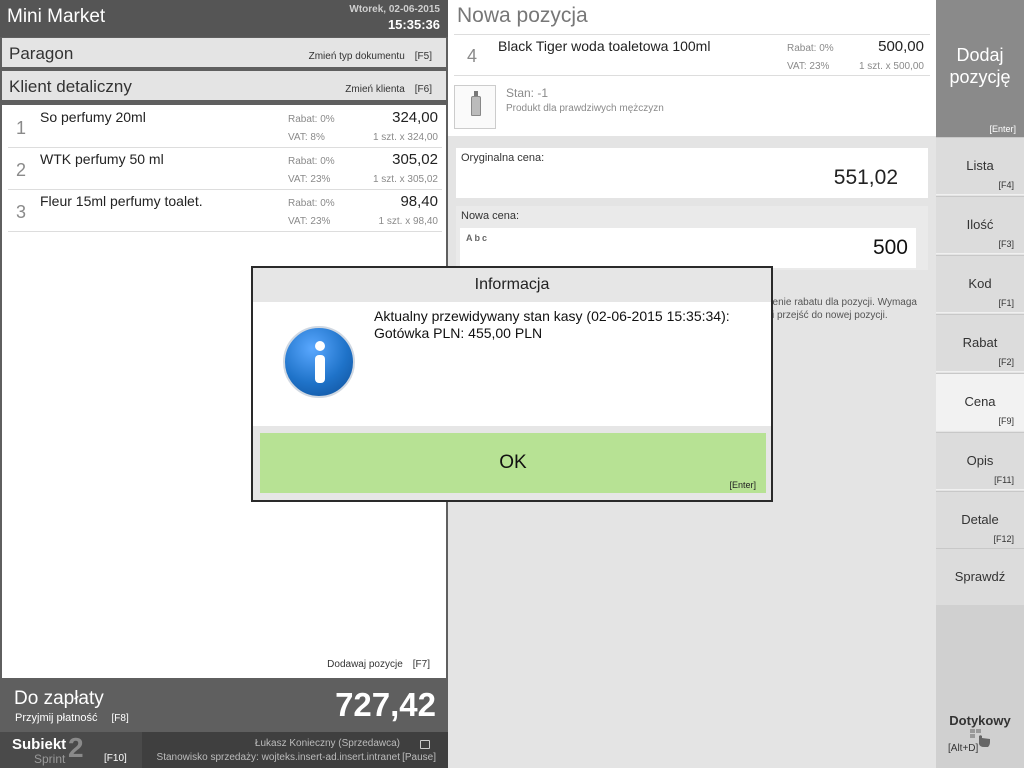 This screenshot has width=1024, height=768. I want to click on brand-menu-button: 2 Subiekt Sprint [F10], so click(71, 750).